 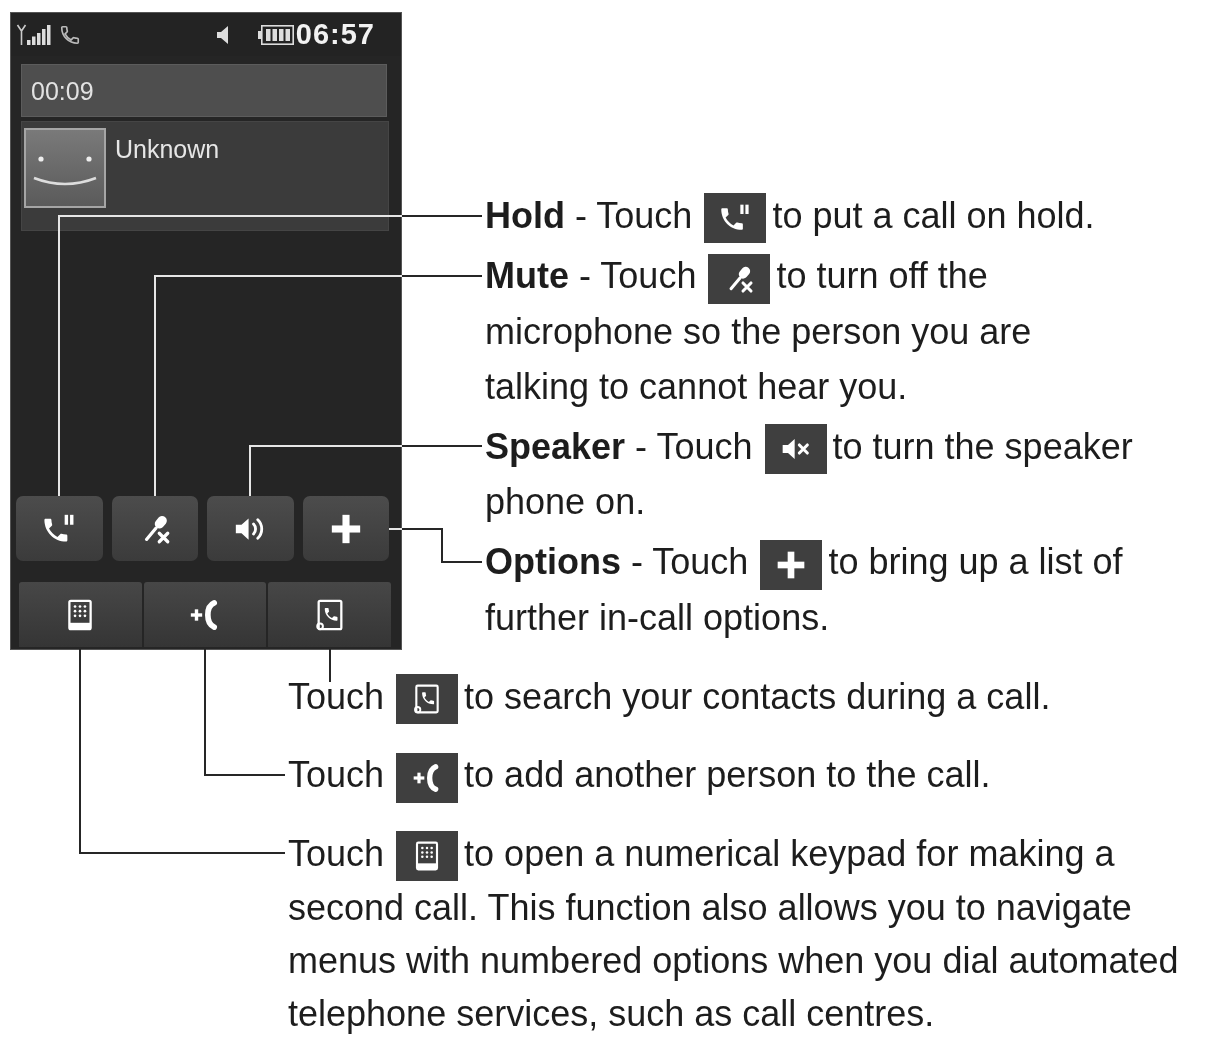 I want to click on contacts-button, so click(x=329, y=614).